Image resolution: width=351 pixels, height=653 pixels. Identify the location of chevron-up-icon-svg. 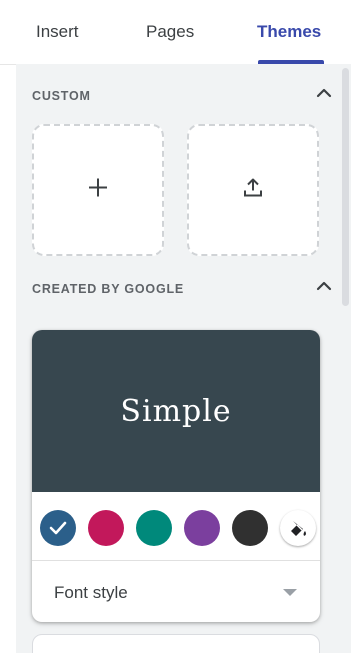
(324, 93).